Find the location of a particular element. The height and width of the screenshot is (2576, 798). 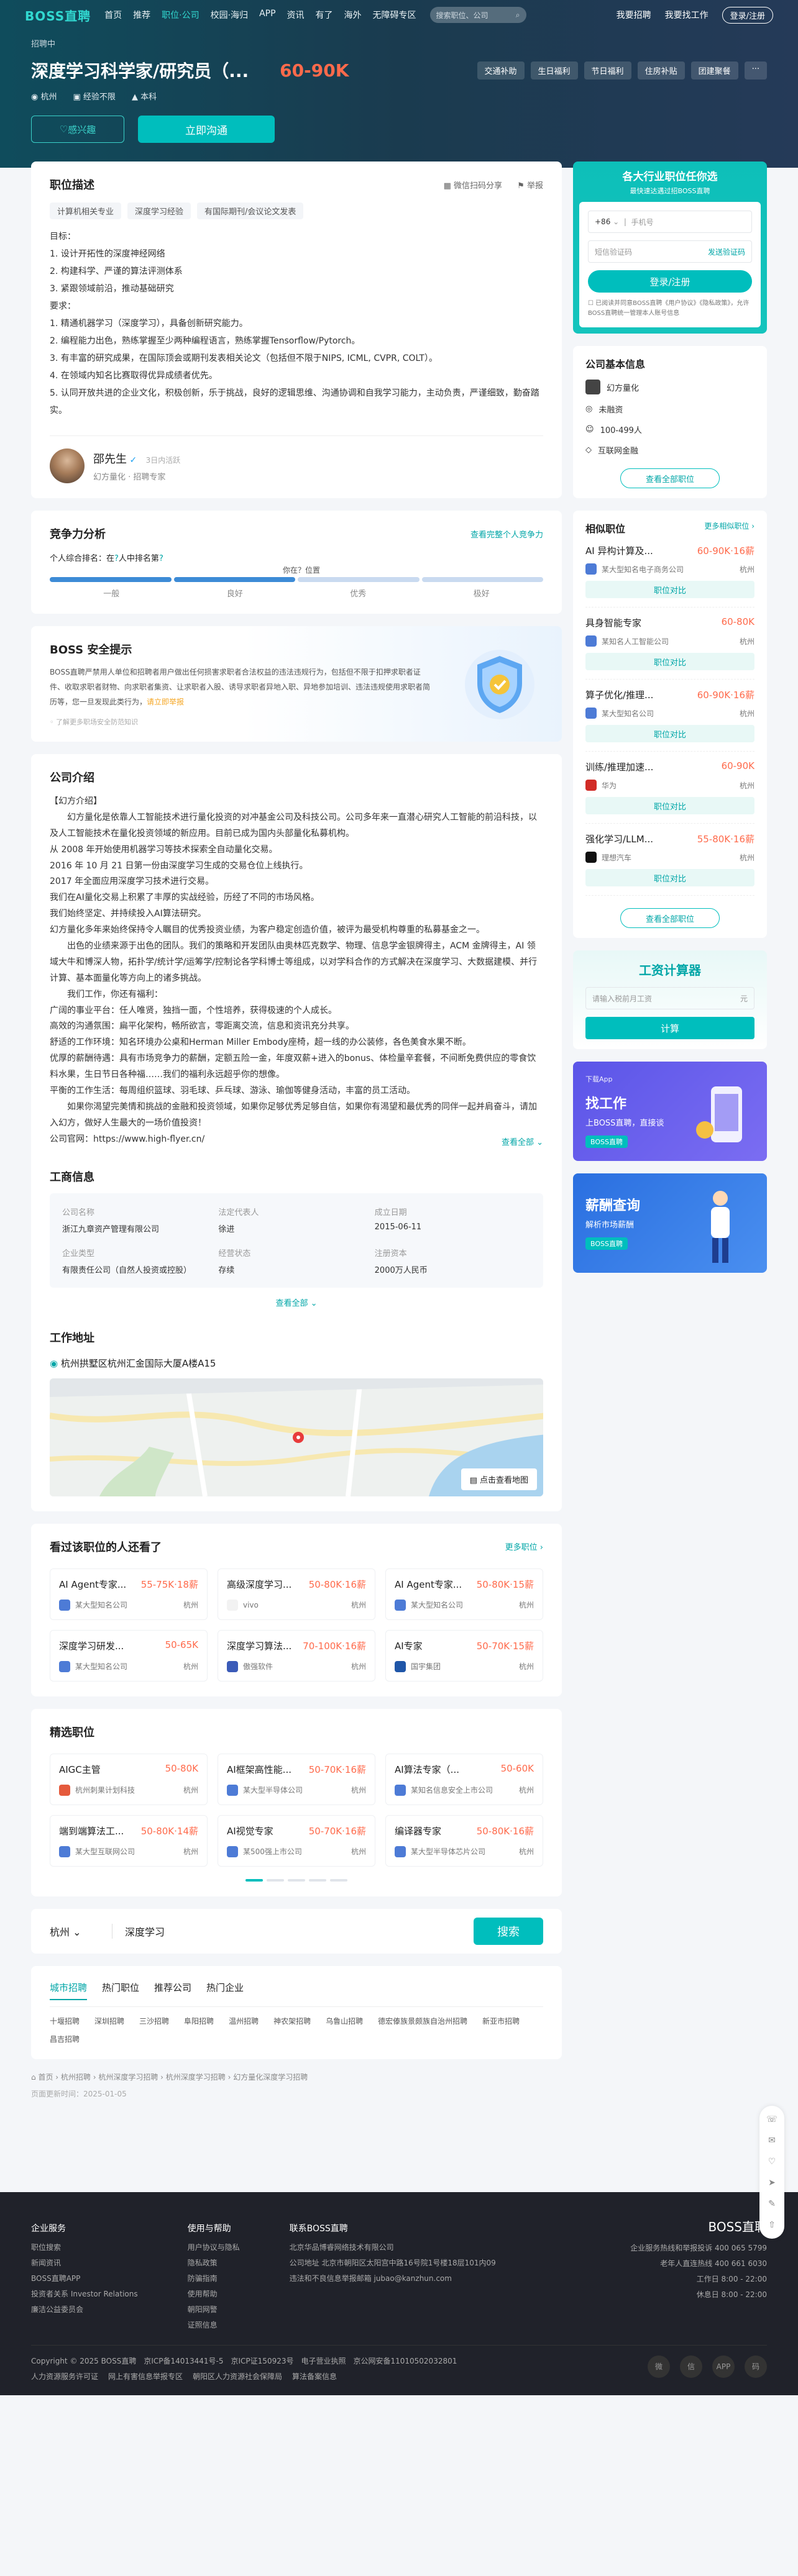

app-banner: 下载App 找工作 上BOSS直聘，直接谈 BOSS直聘 is located at coordinates (670, 1111).